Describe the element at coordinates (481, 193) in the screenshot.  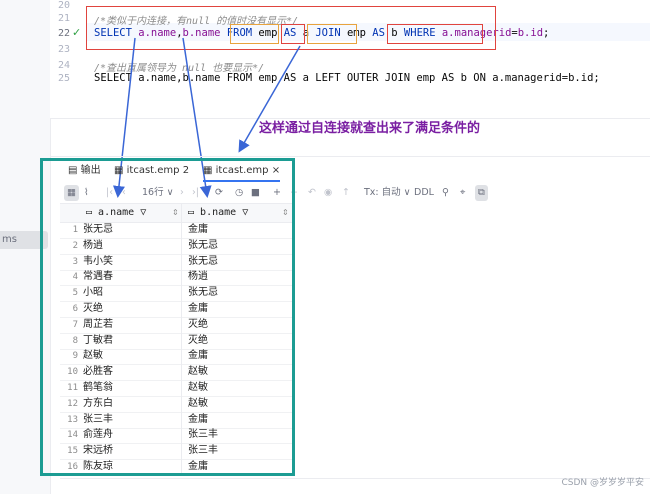
I see `view-settings-icon: ⧉` at that location.